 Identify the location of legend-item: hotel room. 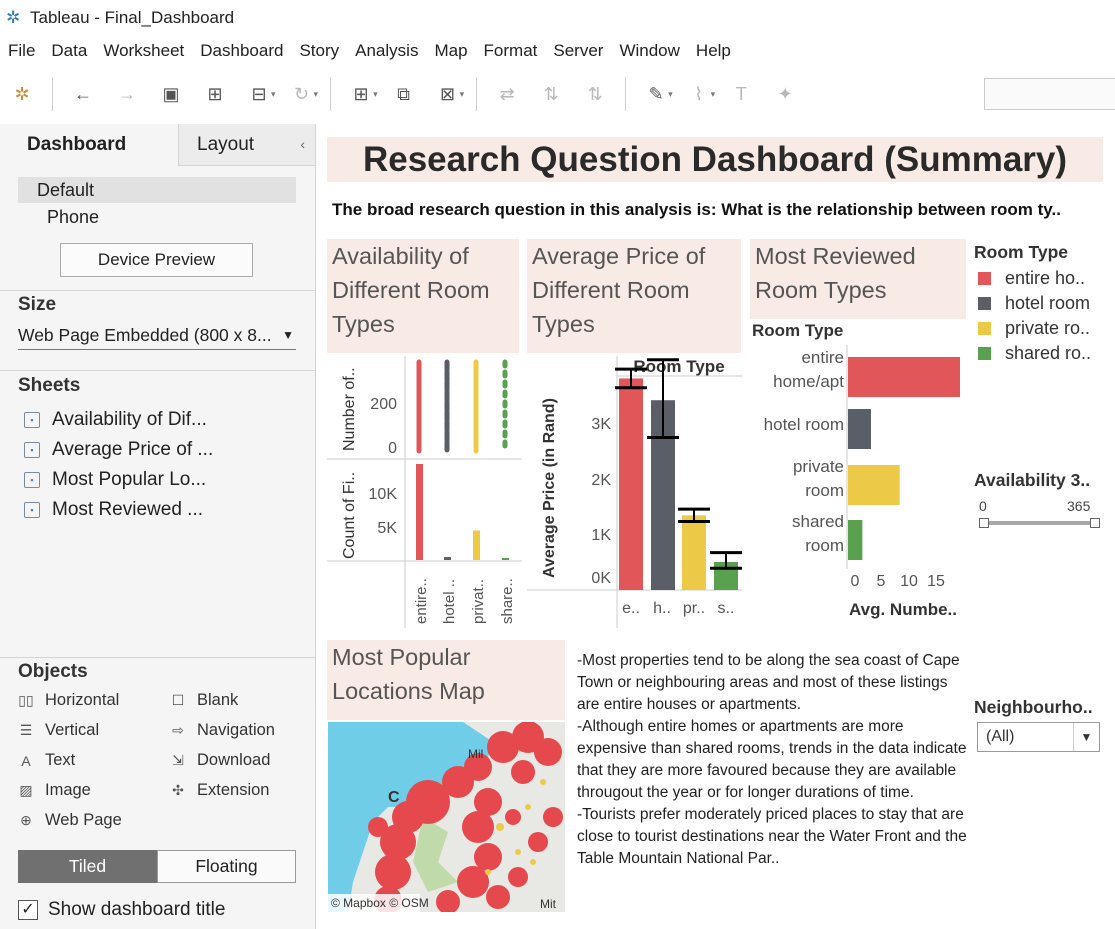
(1034, 303).